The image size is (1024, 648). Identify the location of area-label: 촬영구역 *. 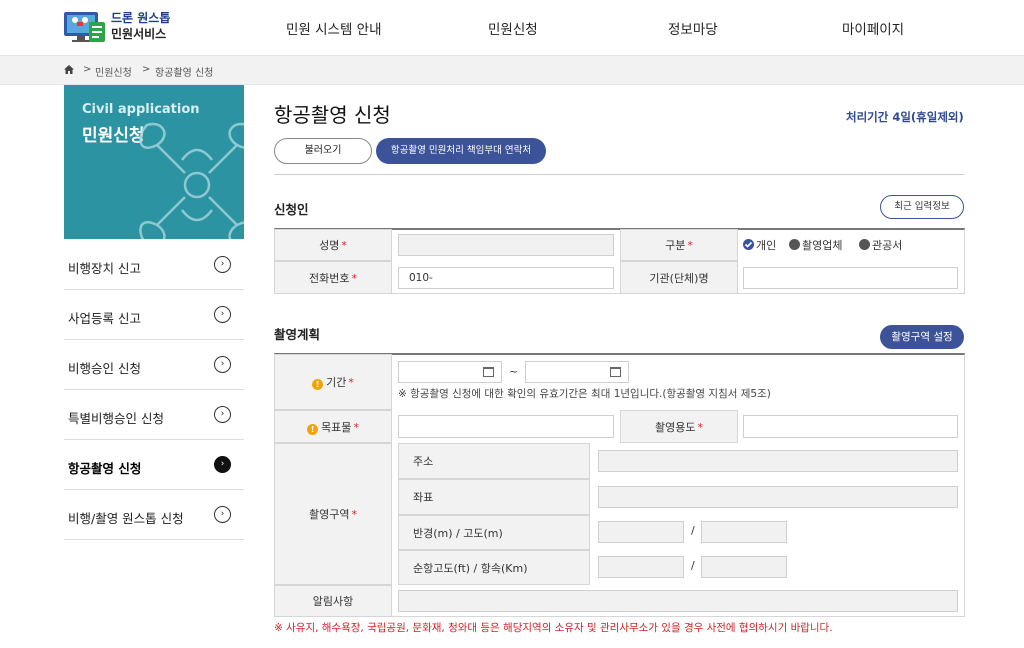
(333, 514).